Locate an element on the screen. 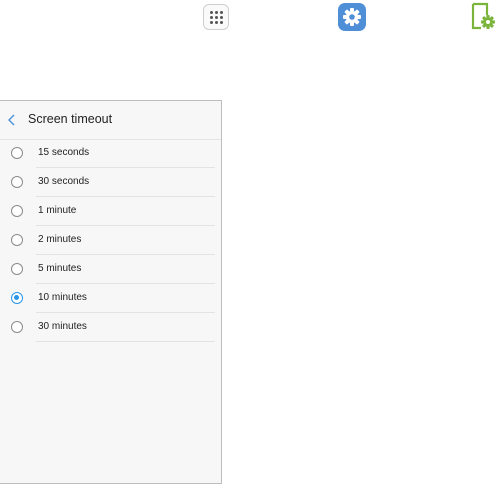  settings-gear-icon is located at coordinates (352, 17).